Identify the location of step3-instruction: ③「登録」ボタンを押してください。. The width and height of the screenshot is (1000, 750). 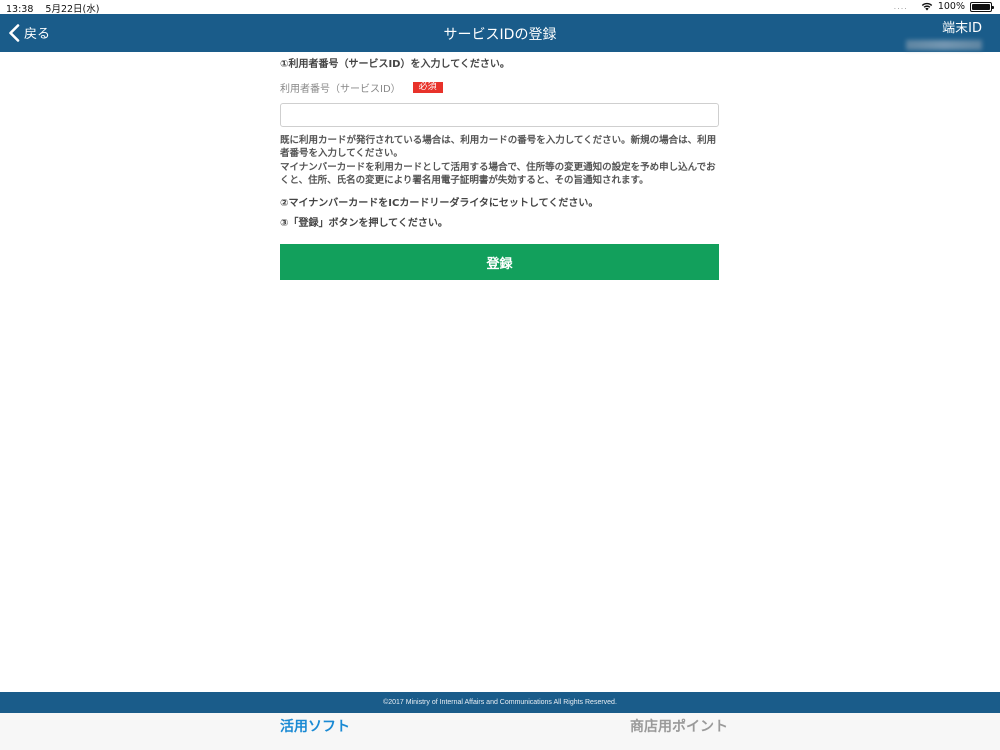
(364, 223).